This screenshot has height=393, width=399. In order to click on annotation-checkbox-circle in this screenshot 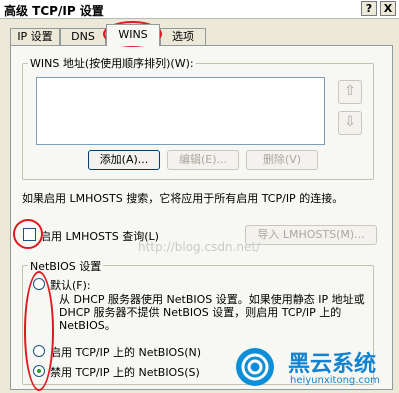, I will do `click(28, 234)`.